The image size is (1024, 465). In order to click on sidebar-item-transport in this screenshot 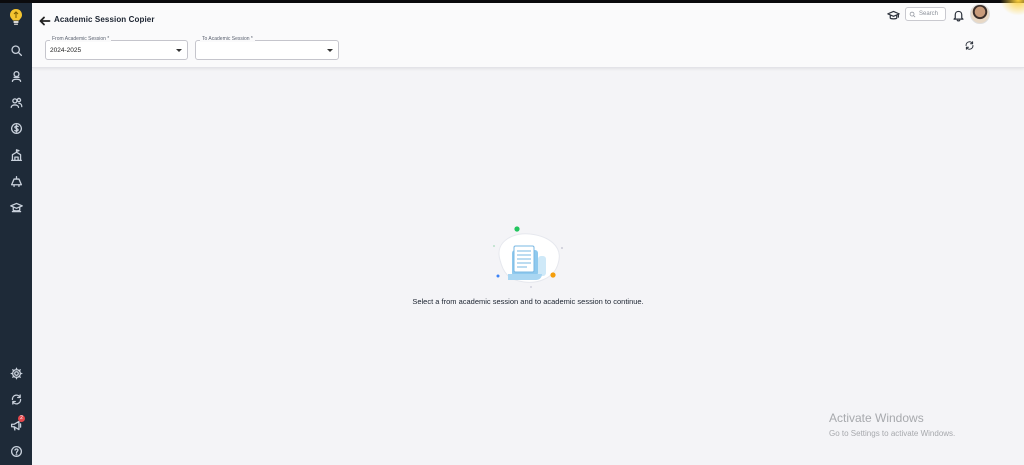, I will do `click(16, 181)`.